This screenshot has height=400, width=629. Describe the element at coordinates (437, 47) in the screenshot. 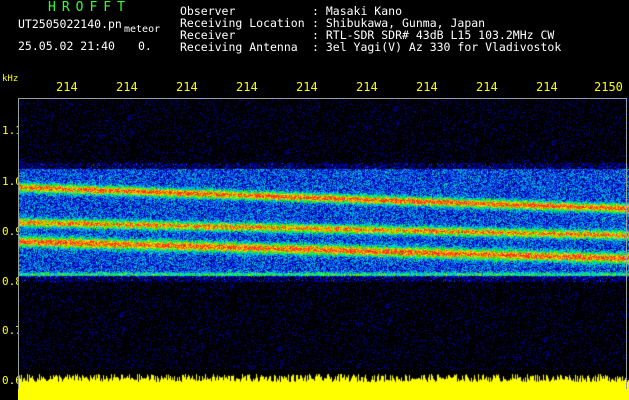

I see `antenna-value: : 3el Yagi(V) Az 330 for Vladivostok` at that location.